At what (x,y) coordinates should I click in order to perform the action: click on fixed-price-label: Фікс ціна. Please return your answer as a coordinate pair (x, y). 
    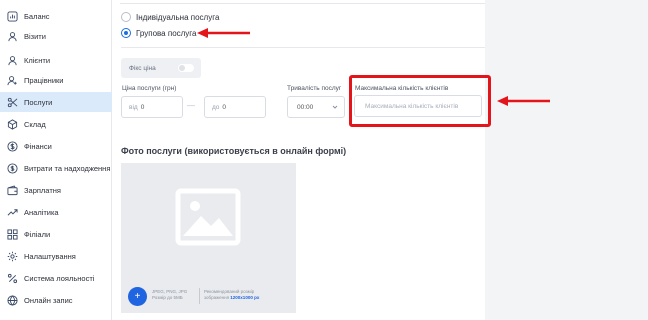
    Looking at the image, I should click on (142, 68).